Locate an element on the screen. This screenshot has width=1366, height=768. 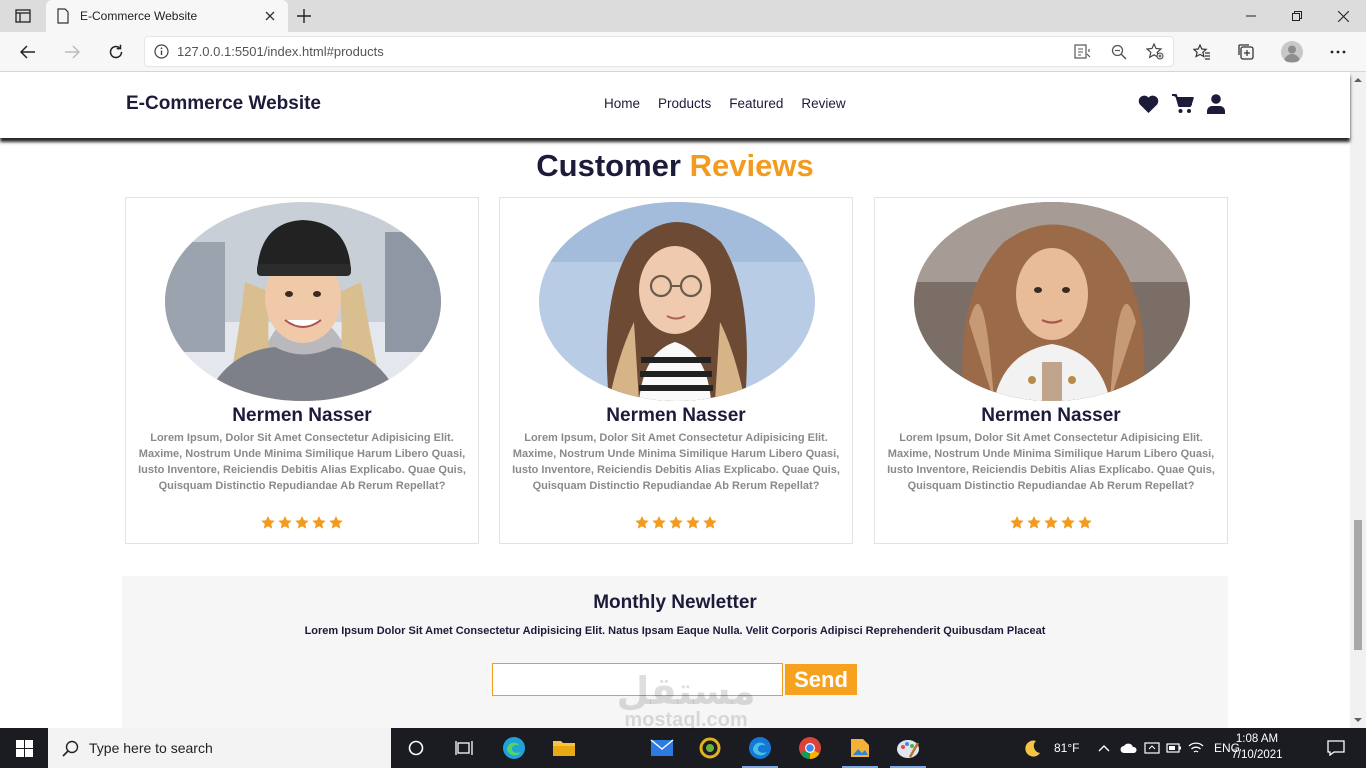
heart-icon is located at coordinates (1148, 104).